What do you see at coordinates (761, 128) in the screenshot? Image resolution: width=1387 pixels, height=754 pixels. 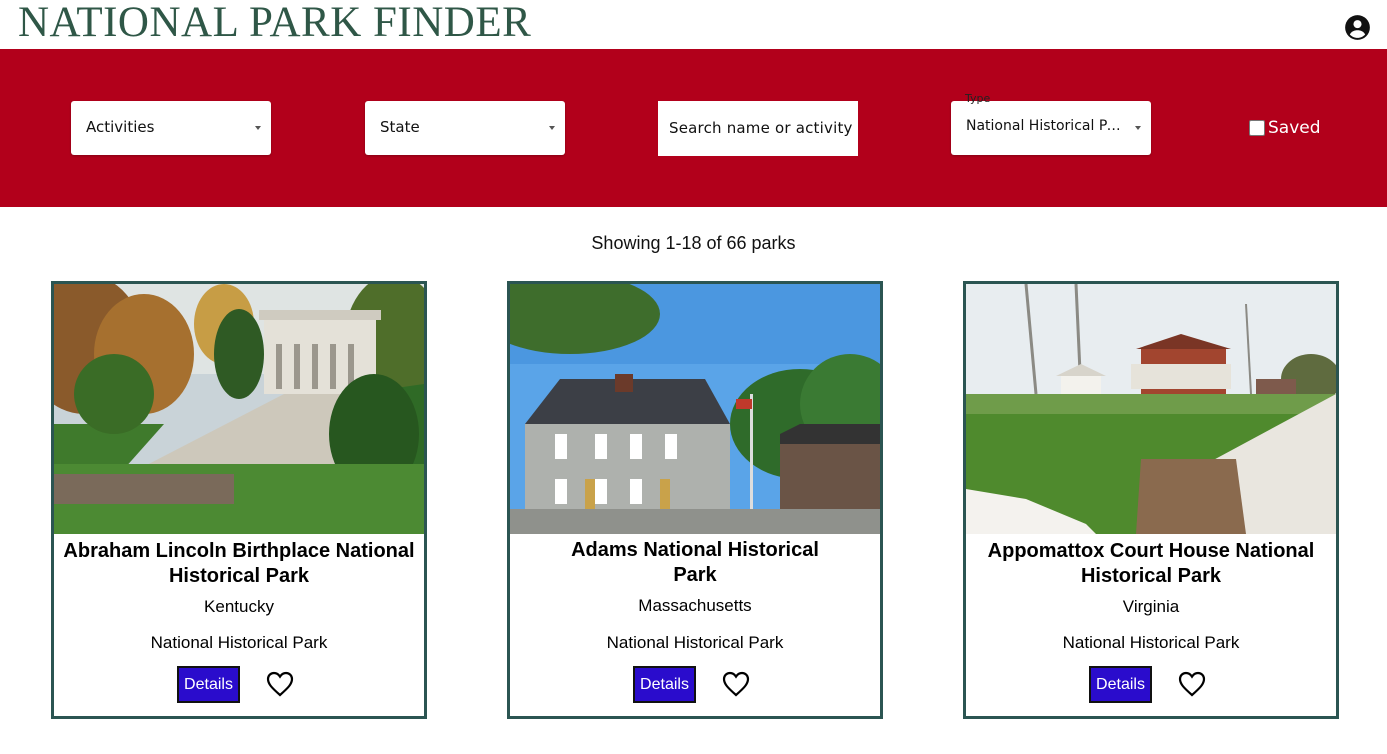 I see `search-placeholder: Search name or activity` at bounding box center [761, 128].